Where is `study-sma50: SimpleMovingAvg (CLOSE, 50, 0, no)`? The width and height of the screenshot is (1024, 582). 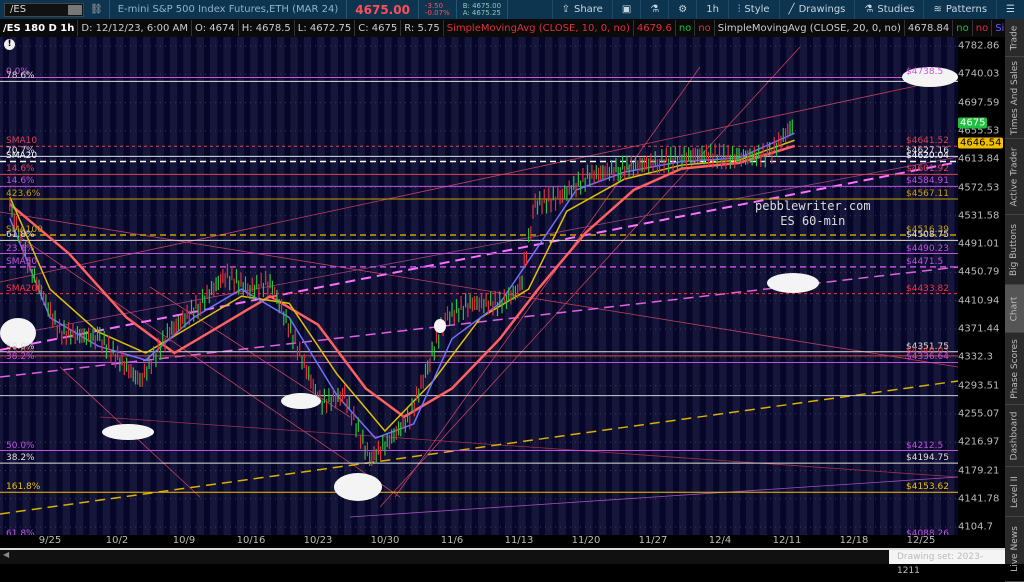 study-sma50: SimpleMovingAvg (CLOSE, 50, 0, no) is located at coordinates (998, 28).